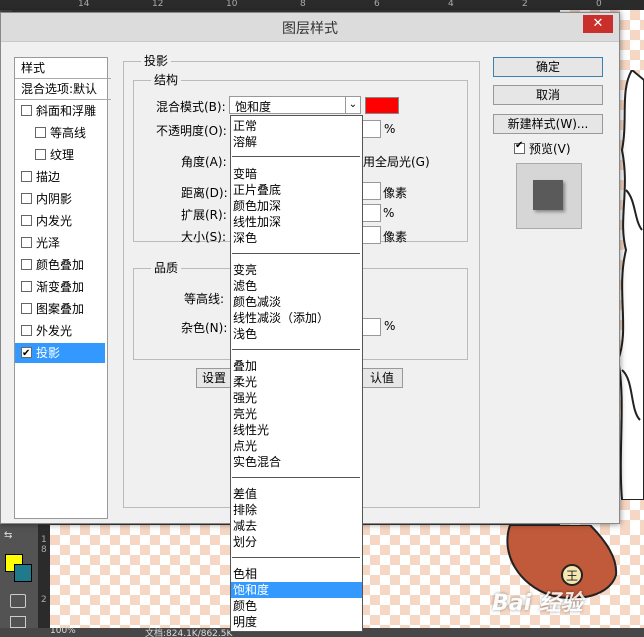 Image resolution: width=644 pixels, height=637 pixels. I want to click on blend-option: 强光, so click(296, 398).